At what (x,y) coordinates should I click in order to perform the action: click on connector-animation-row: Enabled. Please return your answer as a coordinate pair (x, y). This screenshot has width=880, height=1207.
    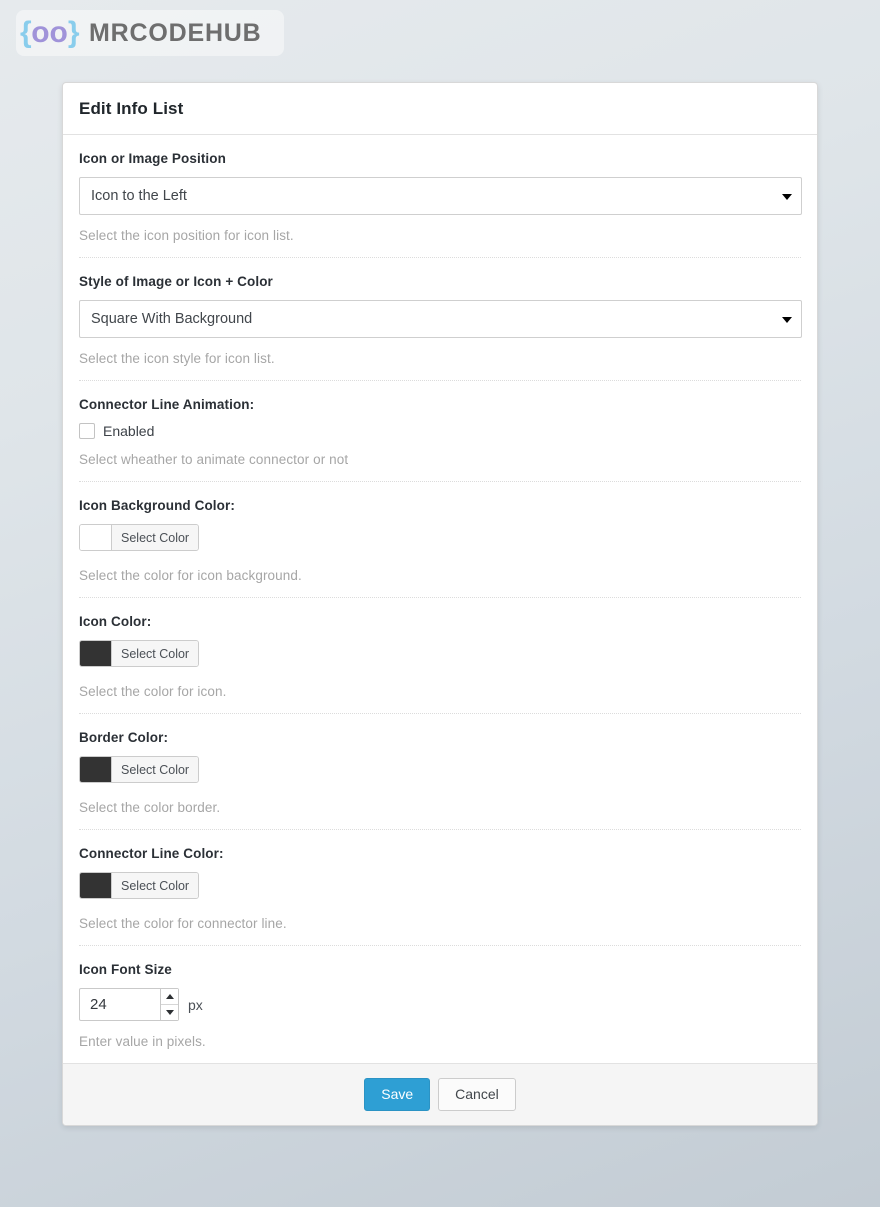
    Looking at the image, I should click on (440, 431).